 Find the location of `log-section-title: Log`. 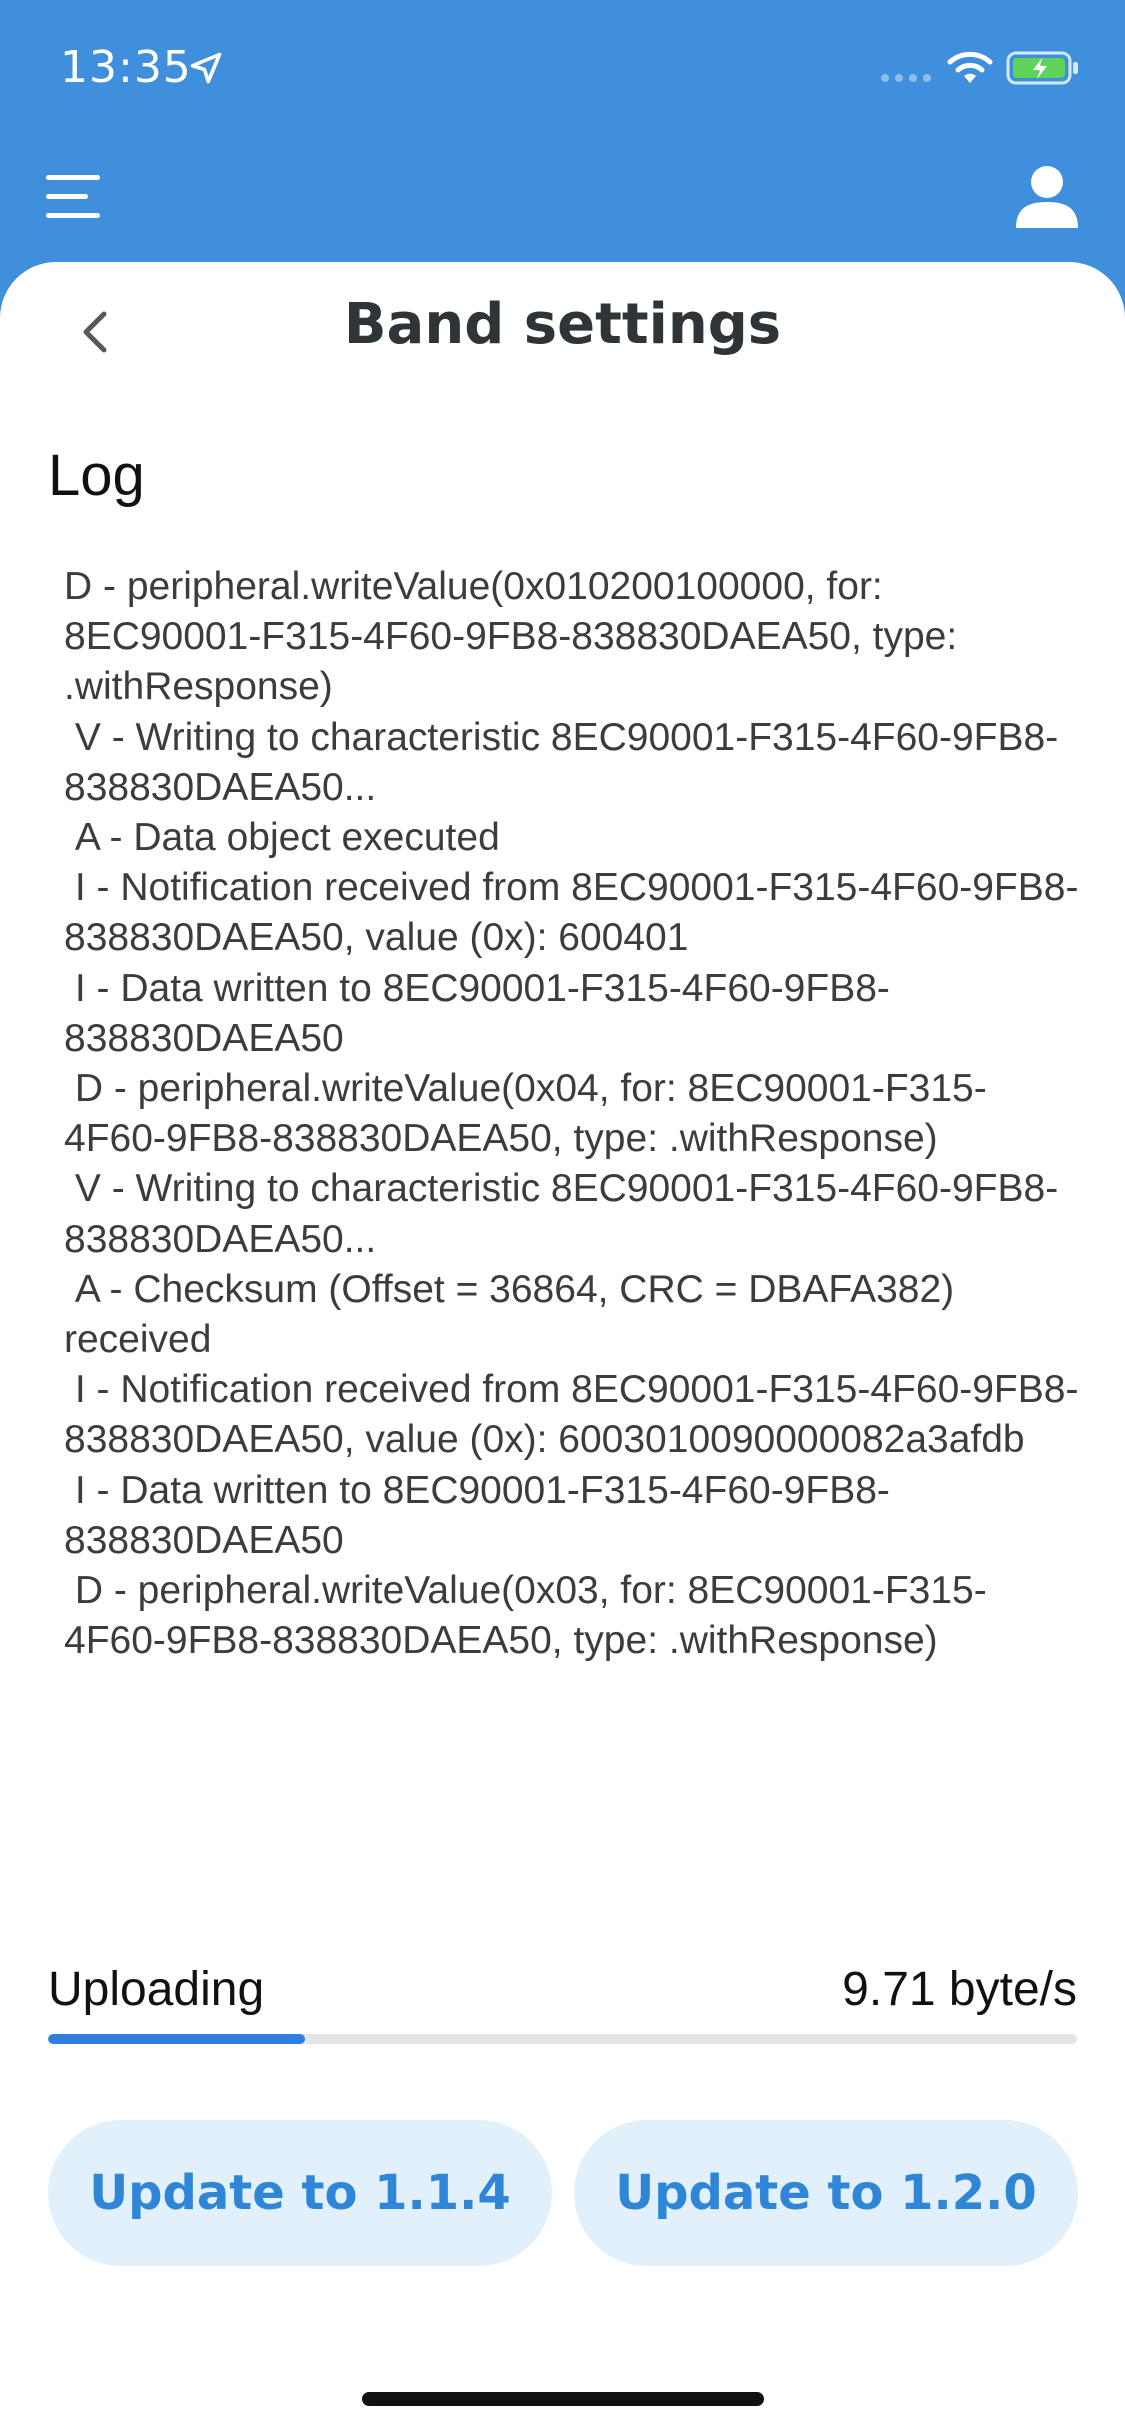

log-section-title: Log is located at coordinates (96, 475).